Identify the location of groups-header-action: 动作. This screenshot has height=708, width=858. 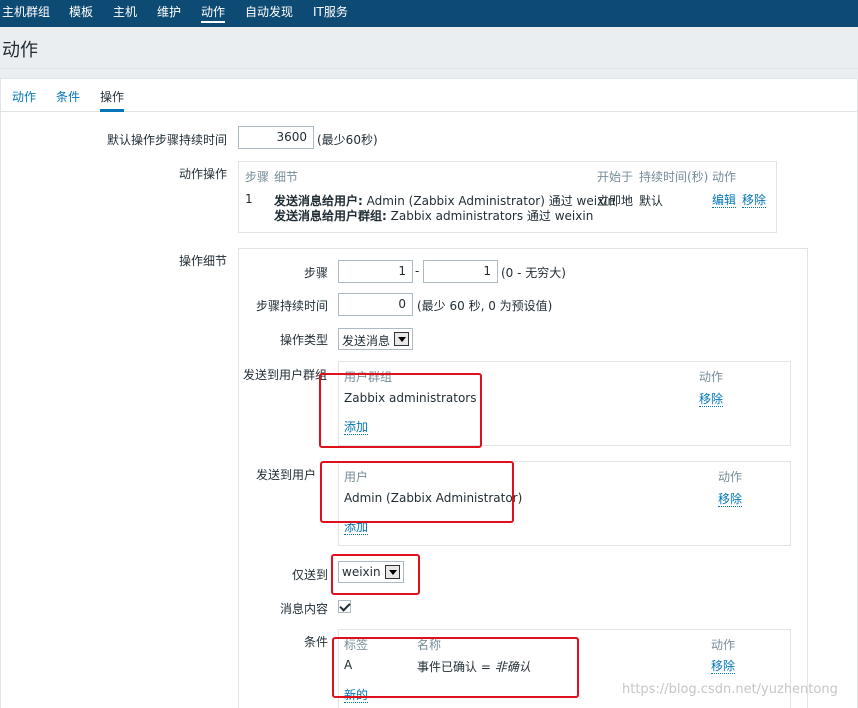
(711, 377).